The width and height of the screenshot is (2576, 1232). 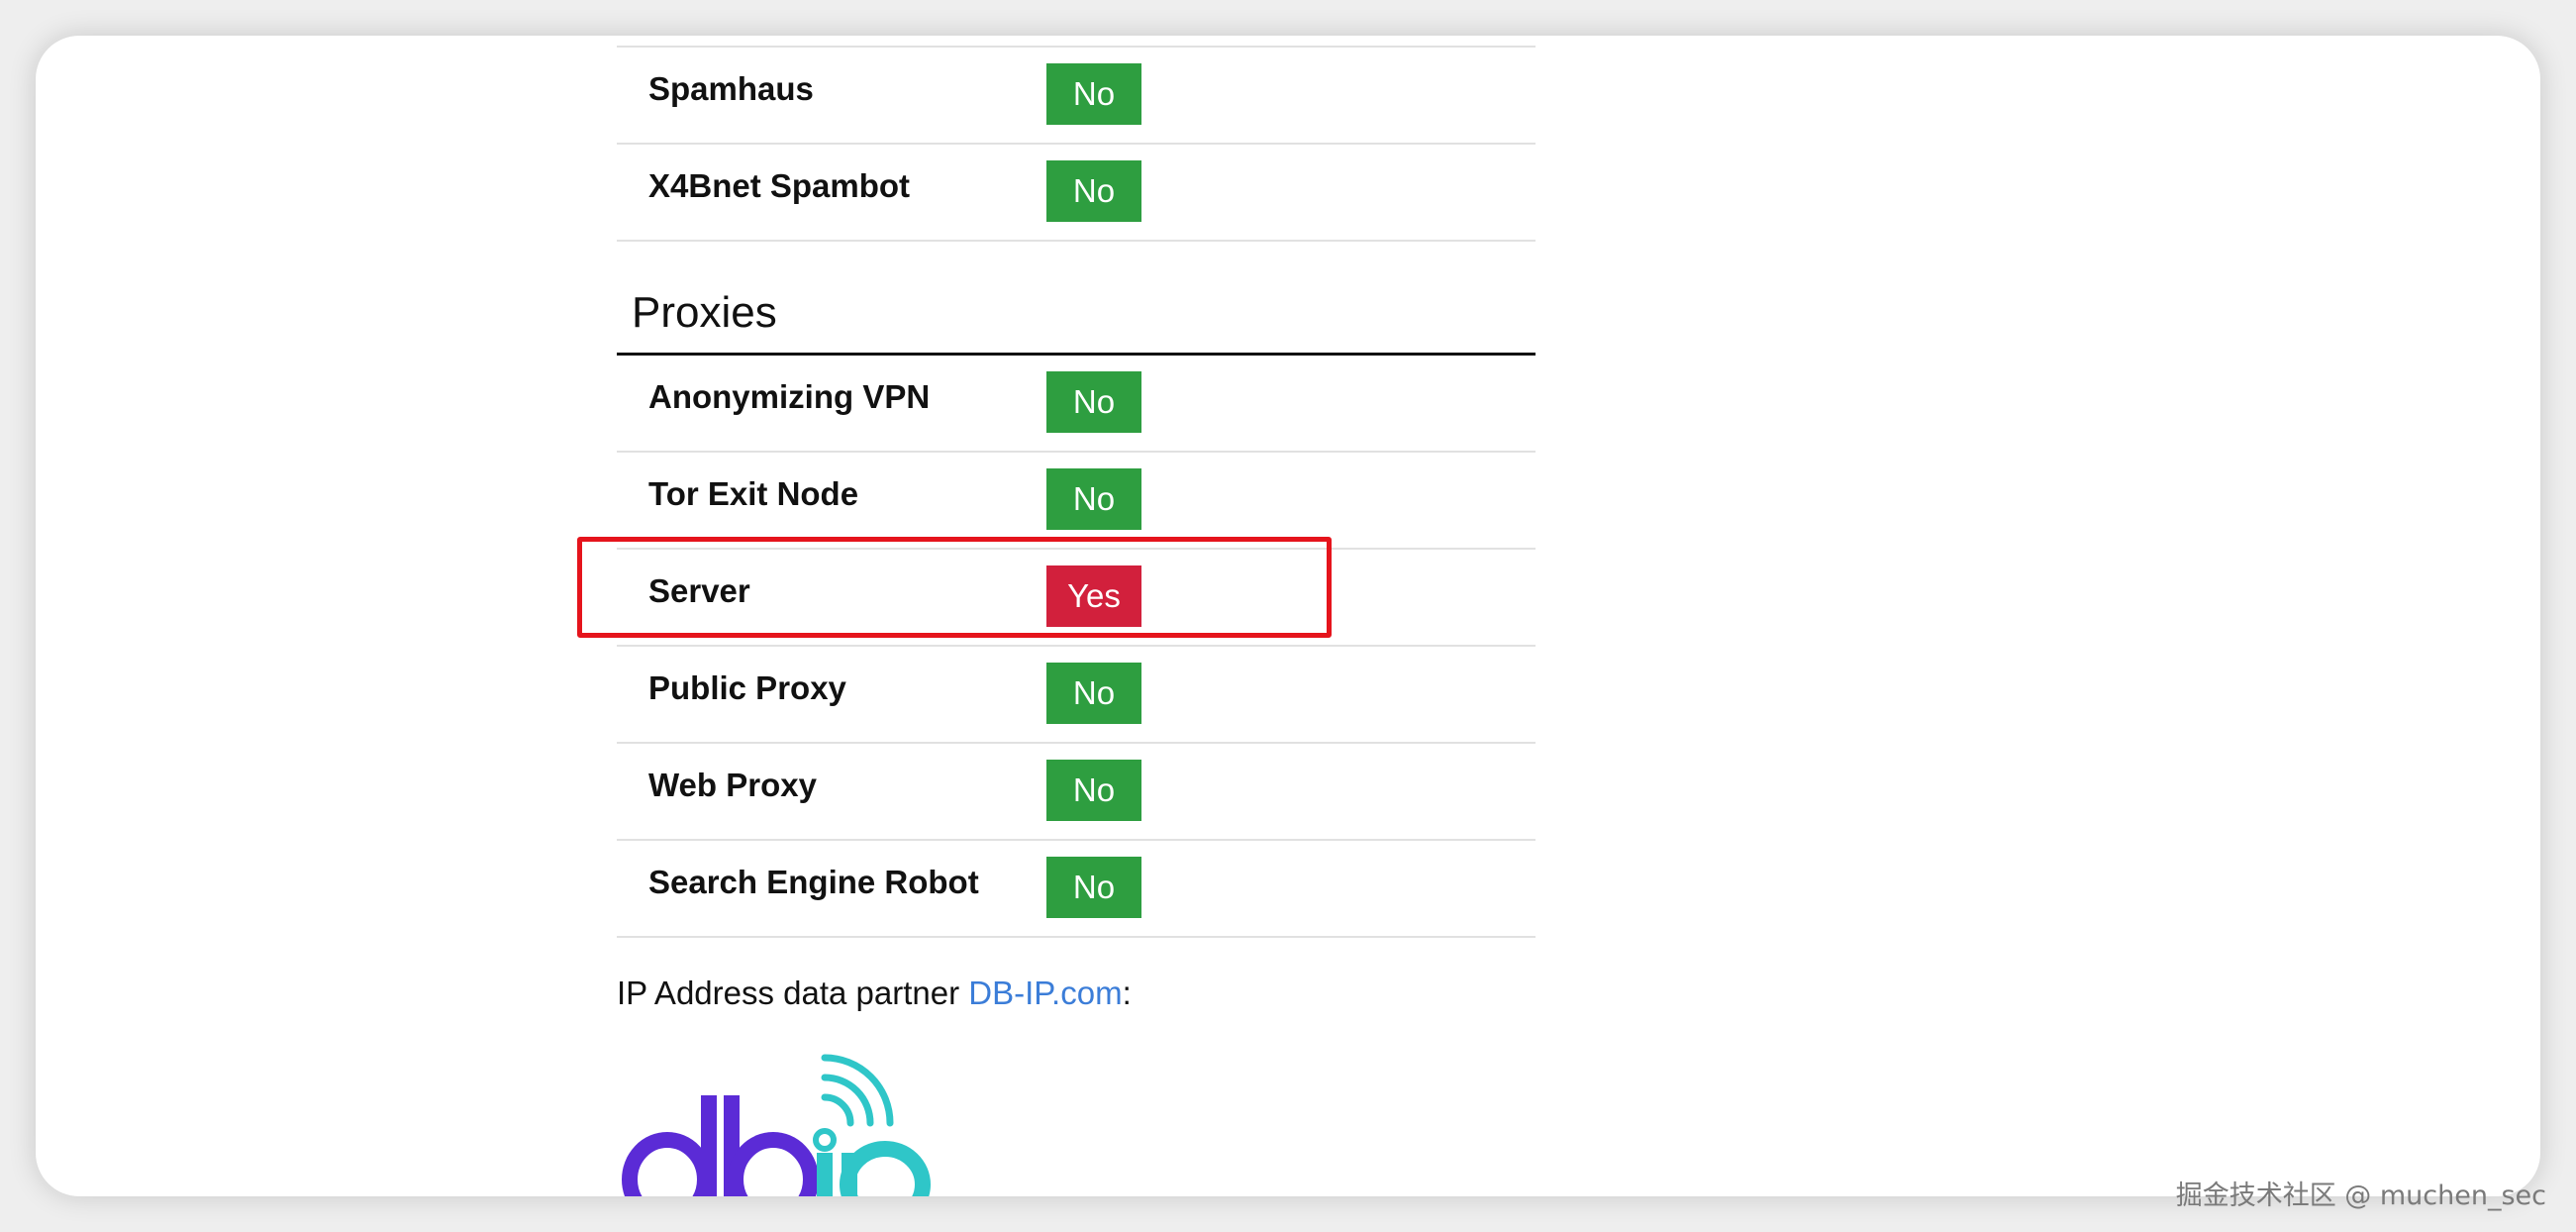 I want to click on table-row-public-proxy: Public Proxy No, so click(x=1076, y=695).